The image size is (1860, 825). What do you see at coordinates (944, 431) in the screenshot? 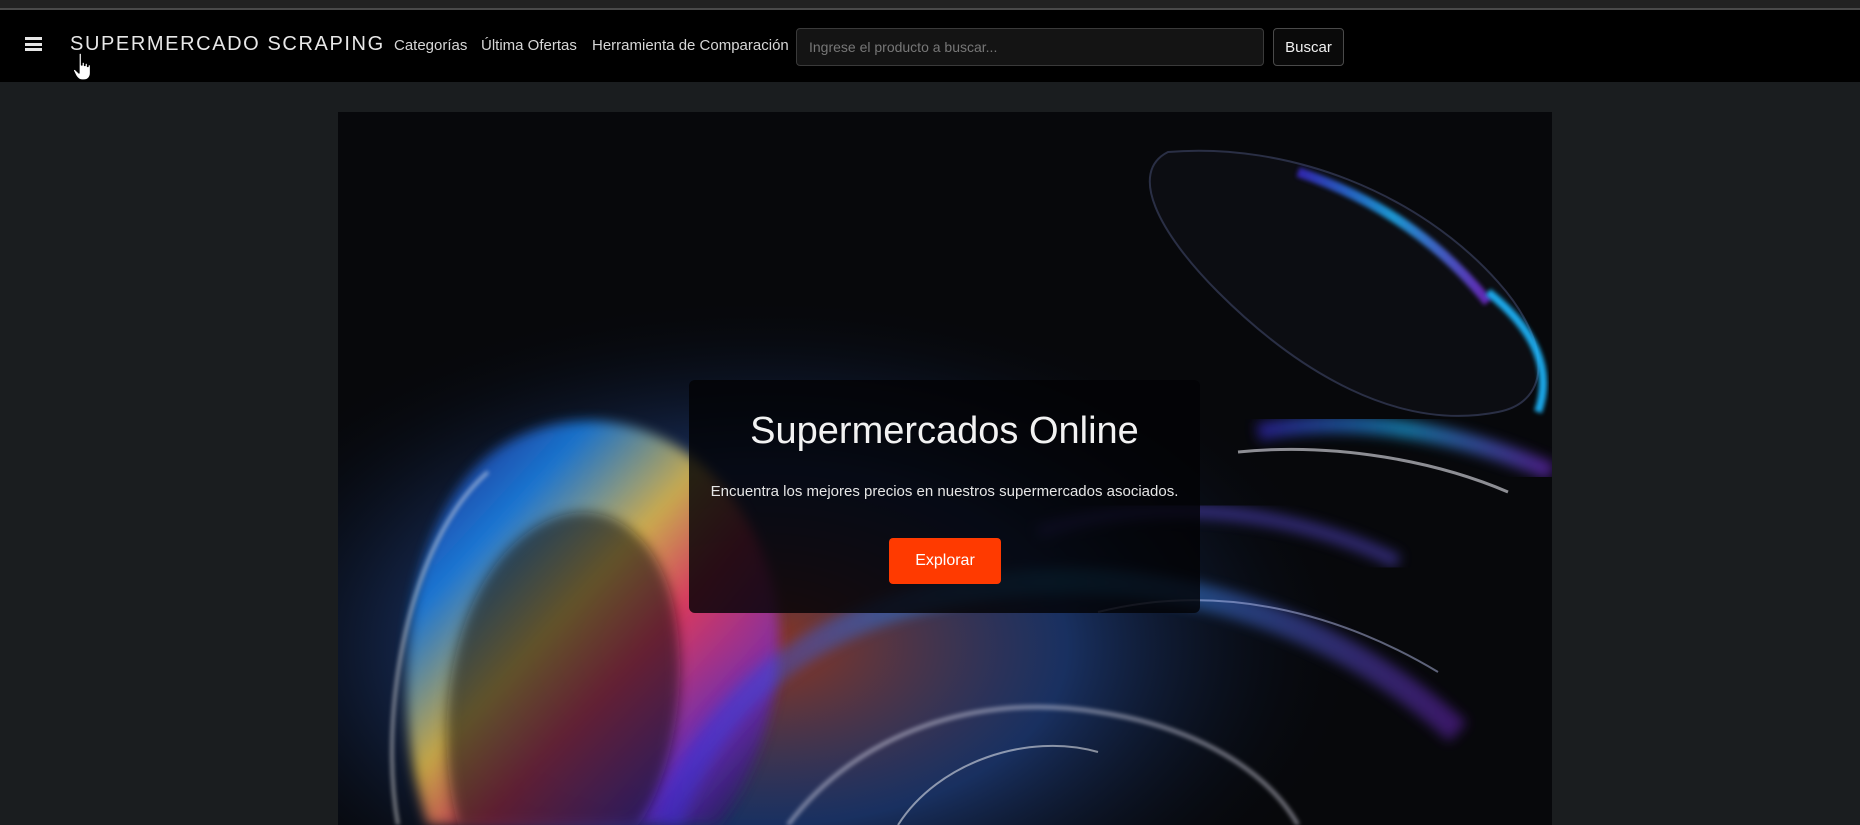
I see `hero-title: Supermercados Online` at bounding box center [944, 431].